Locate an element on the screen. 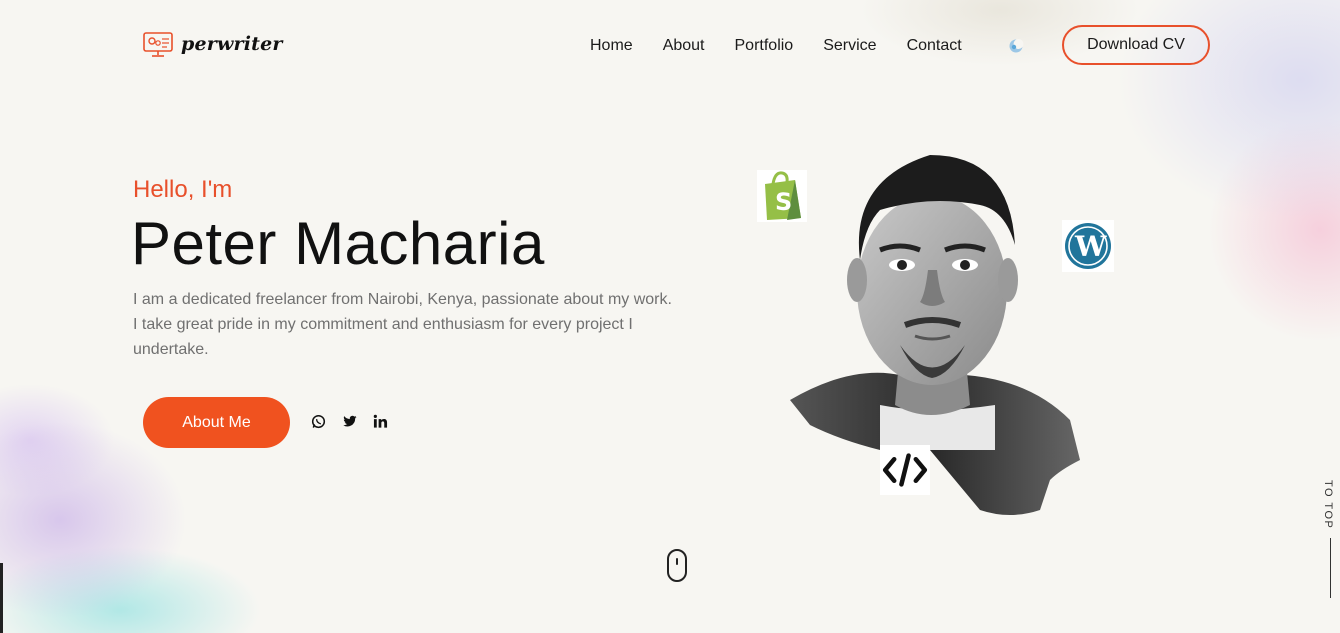 The width and height of the screenshot is (1340, 633). download-cv-button: Download CV is located at coordinates (1136, 45).